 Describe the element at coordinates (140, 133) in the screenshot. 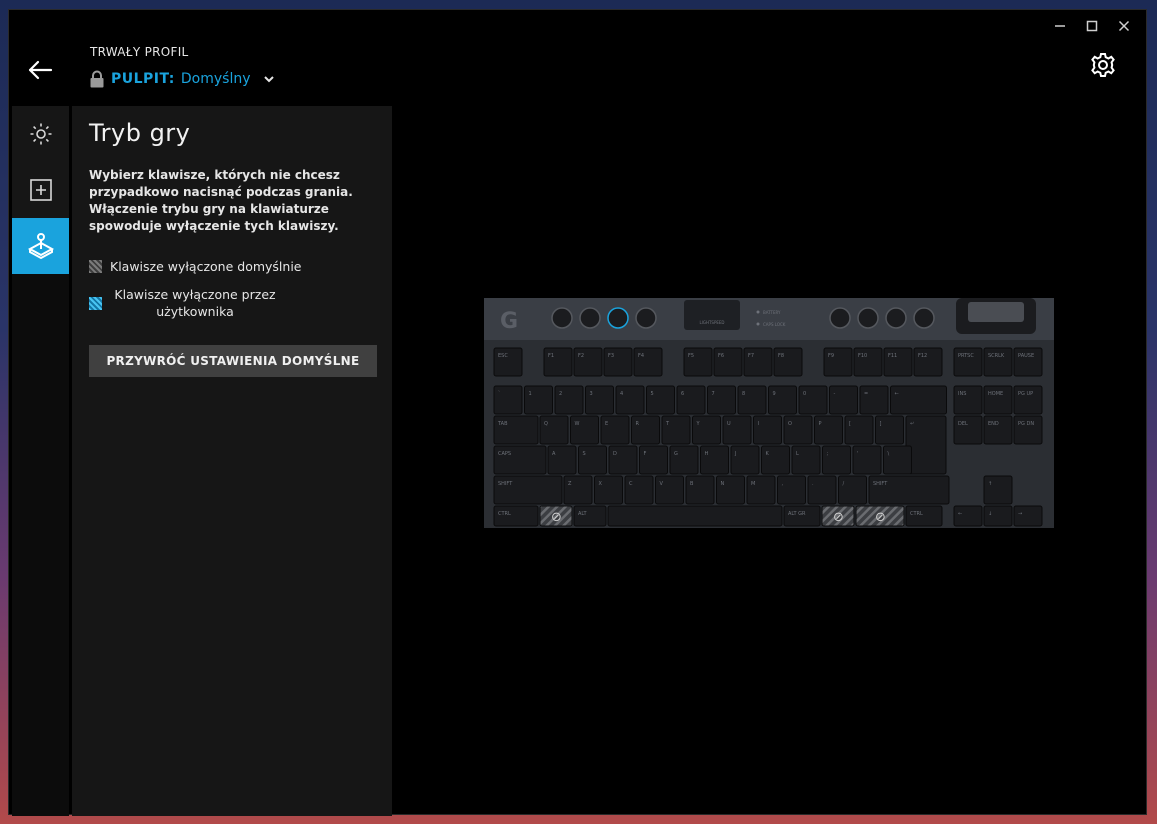

I see `panel-title: Tryb gry` at that location.